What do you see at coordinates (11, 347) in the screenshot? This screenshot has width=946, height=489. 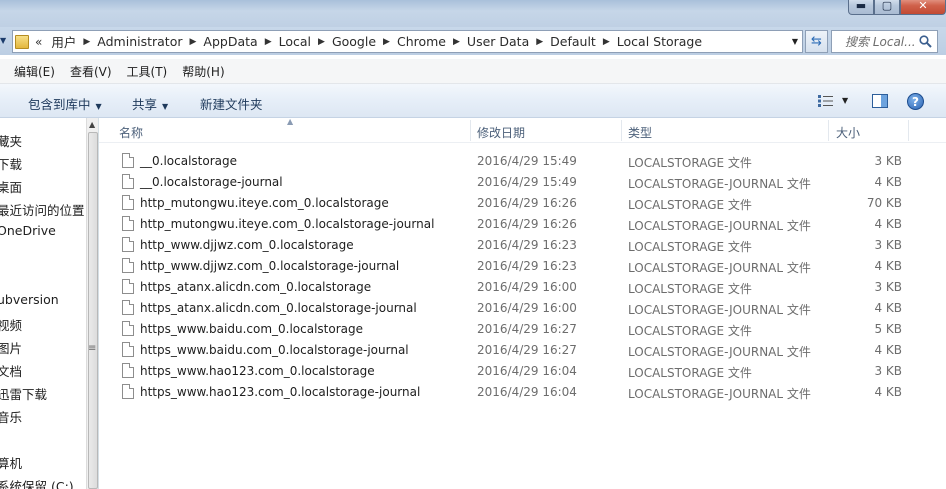 I see `nav-item-pictures: 图片` at bounding box center [11, 347].